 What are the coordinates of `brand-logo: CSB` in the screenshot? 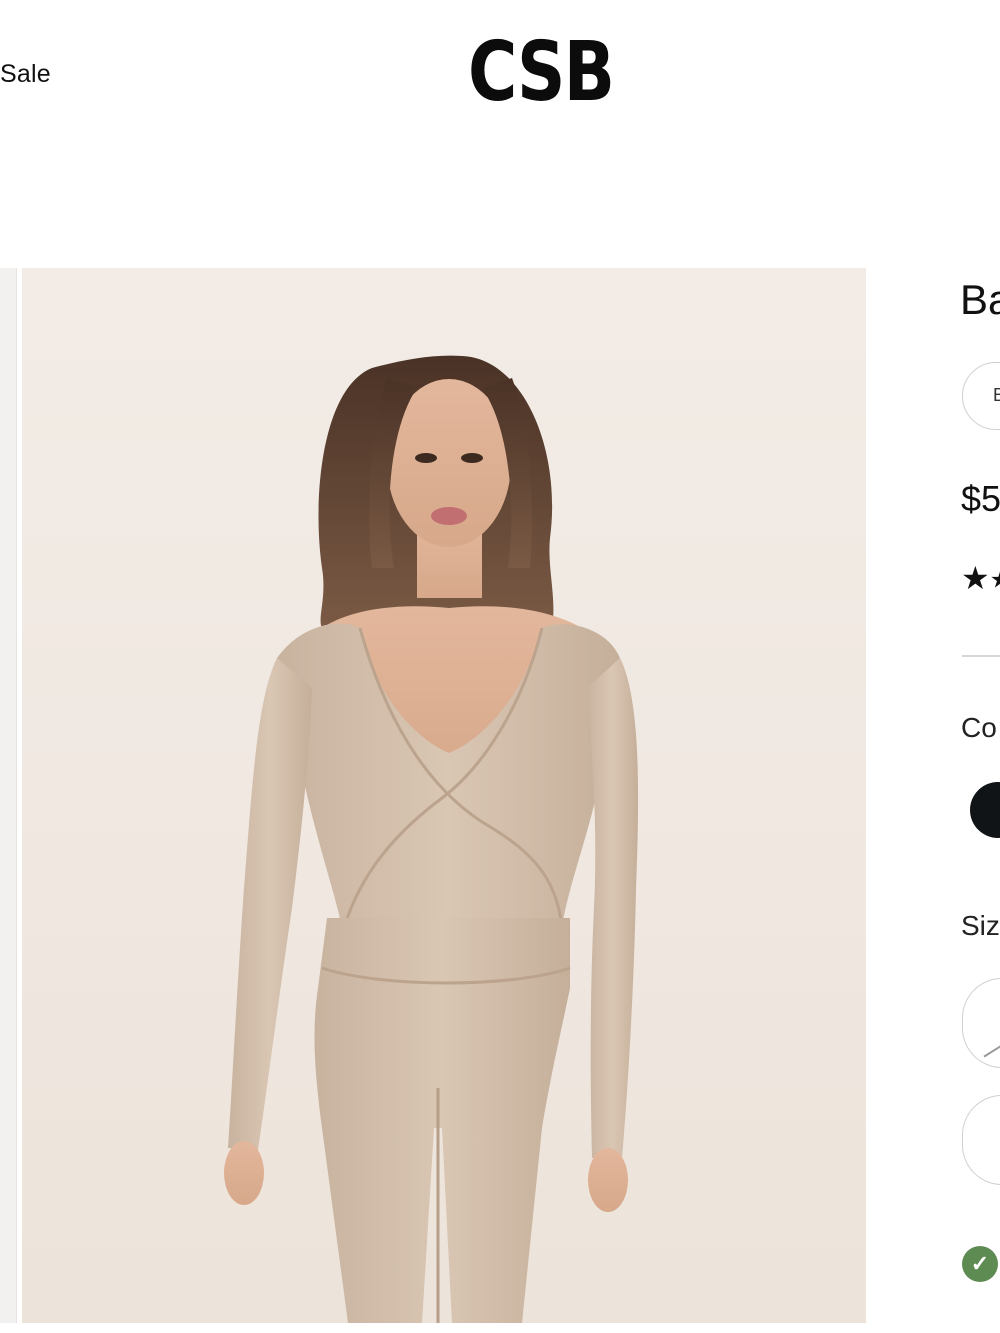 It's located at (541, 73).